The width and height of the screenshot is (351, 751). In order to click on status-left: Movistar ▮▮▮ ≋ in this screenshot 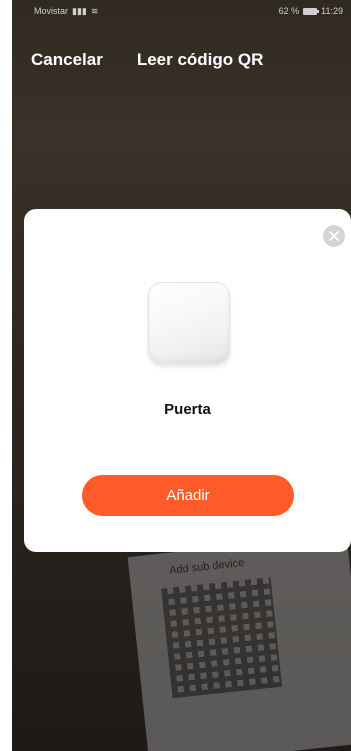, I will do `click(66, 11)`.